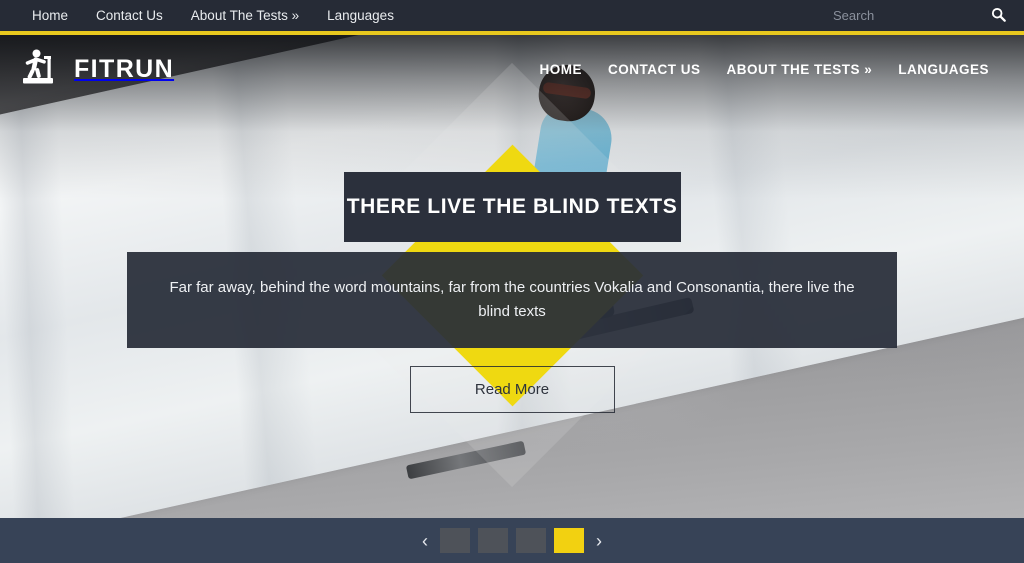 This screenshot has height=563, width=1024. I want to click on accent-divider, so click(512, 33).